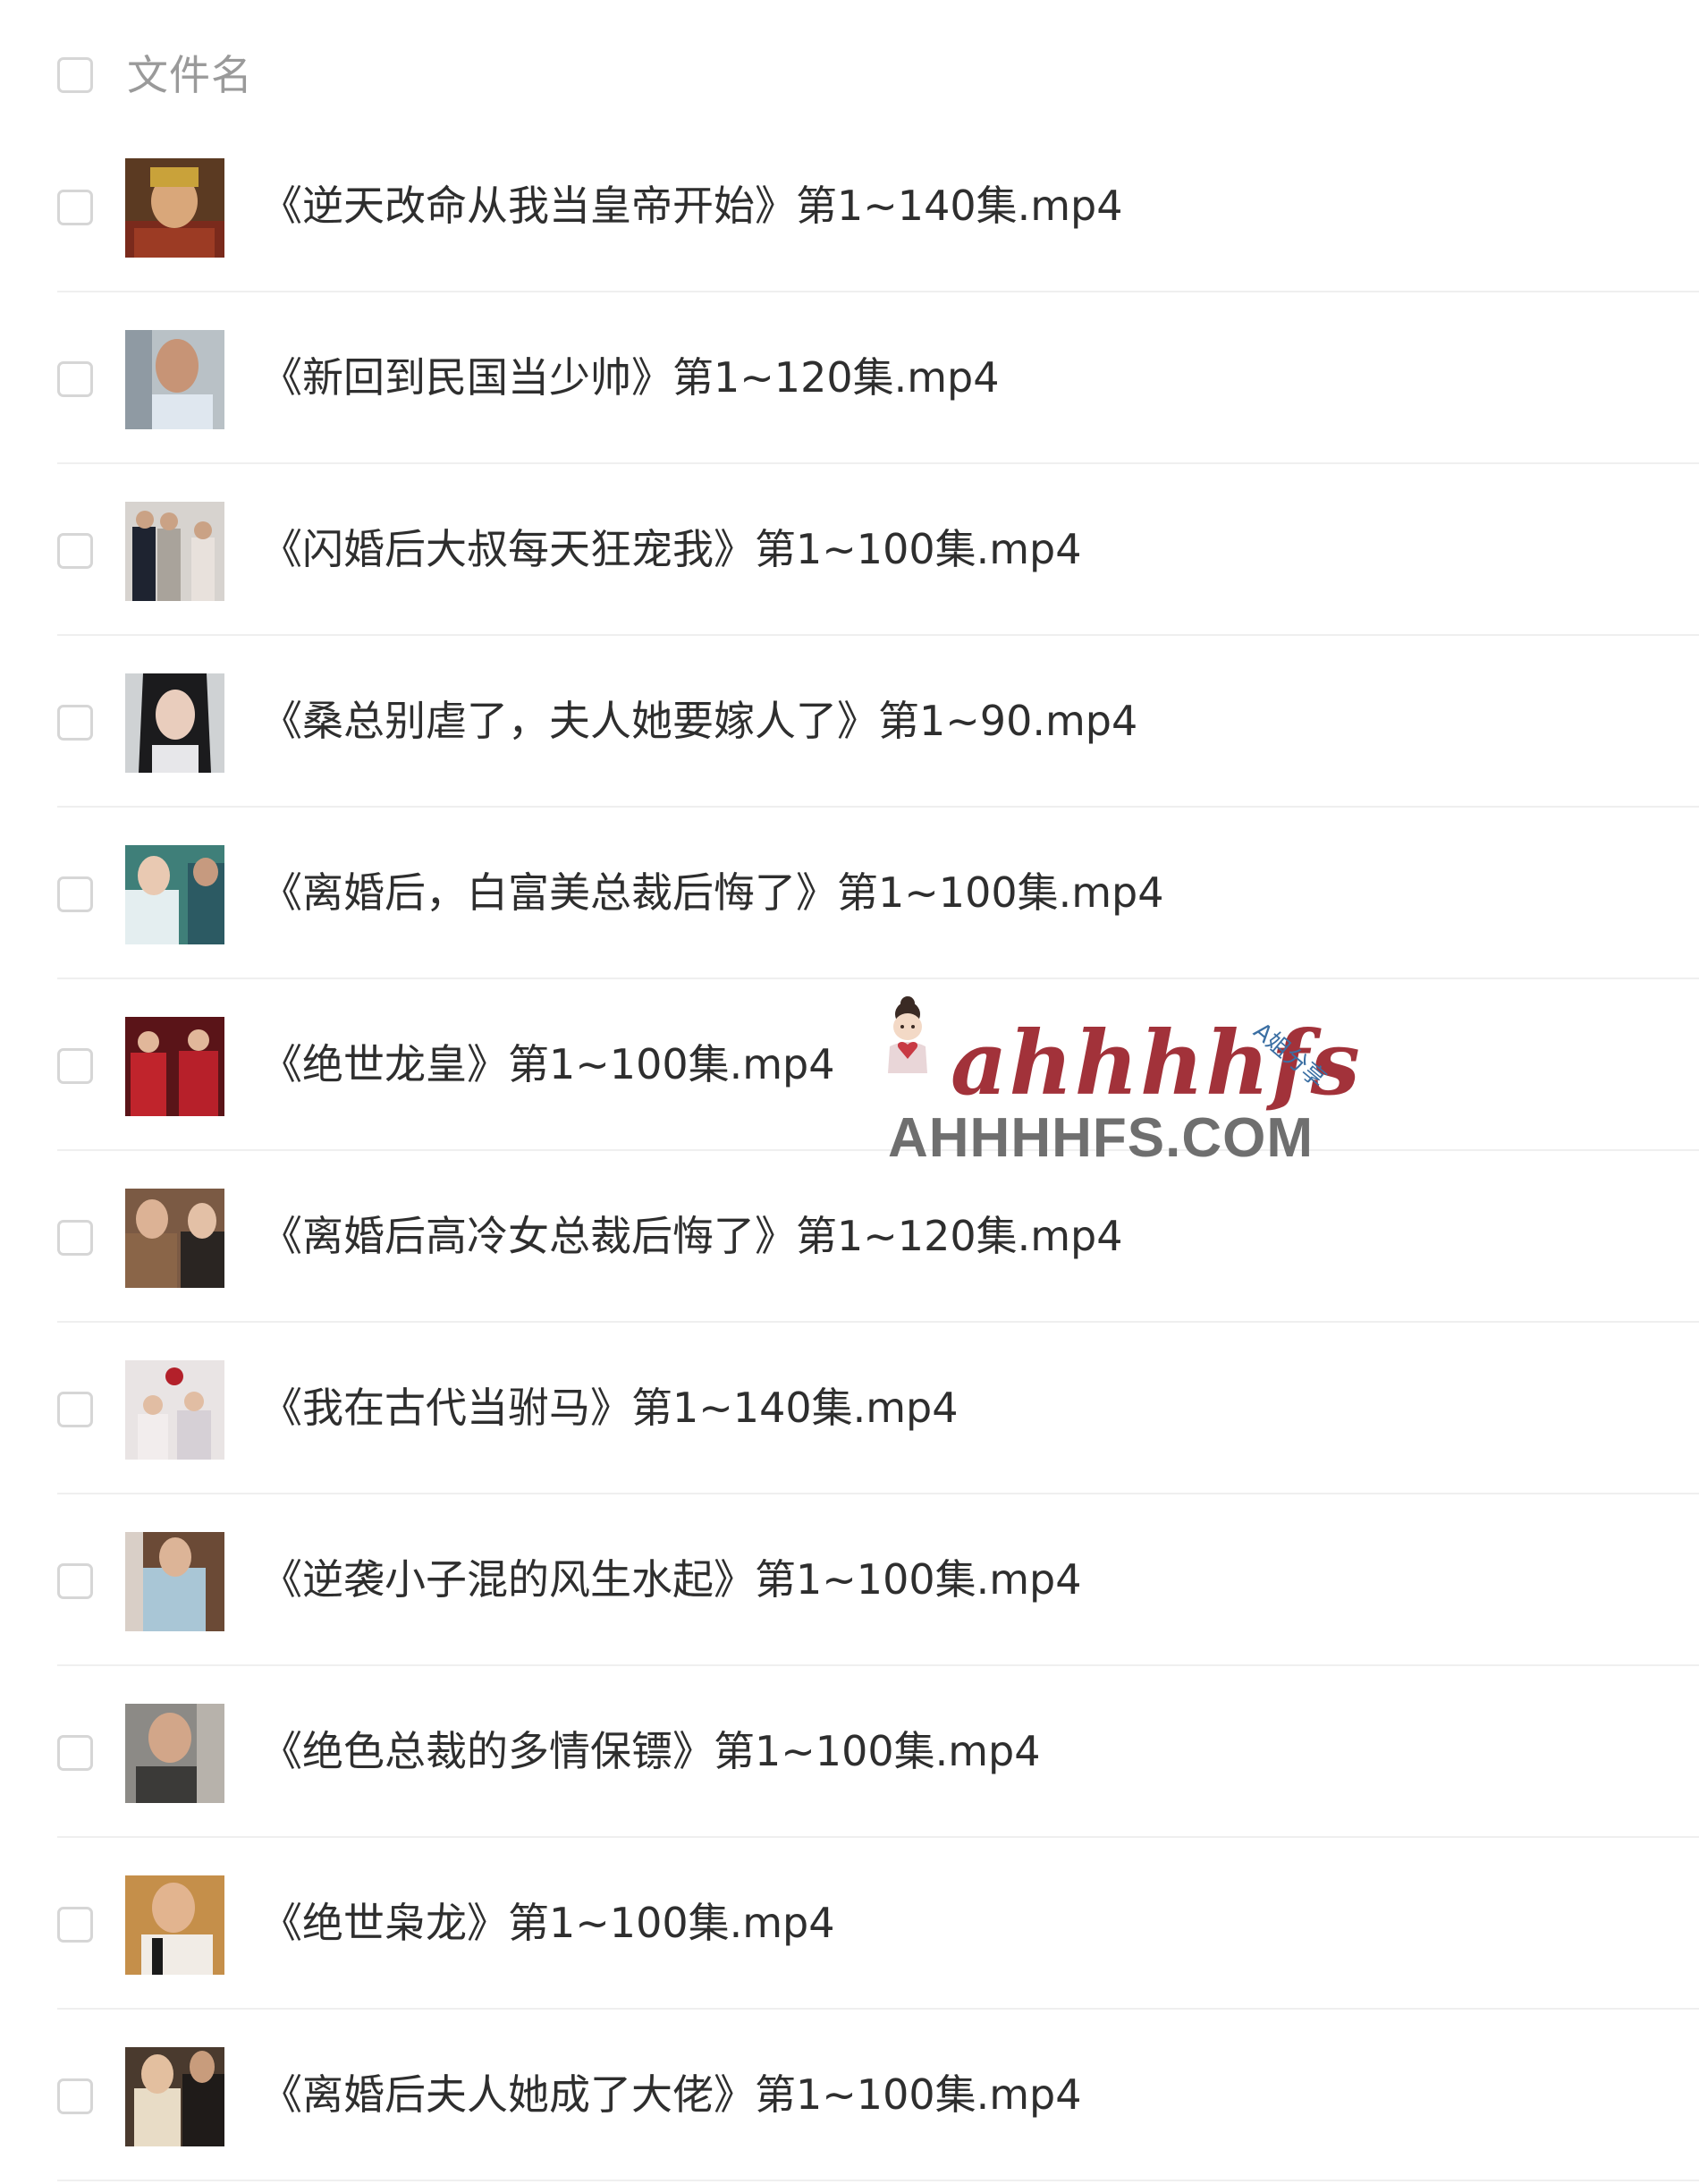 This screenshot has height=2184, width=1699. Describe the element at coordinates (699, 721) in the screenshot. I see `file-name: 《桑总别虐了，夫人她要嫁人了》第1~90.mp4` at that location.